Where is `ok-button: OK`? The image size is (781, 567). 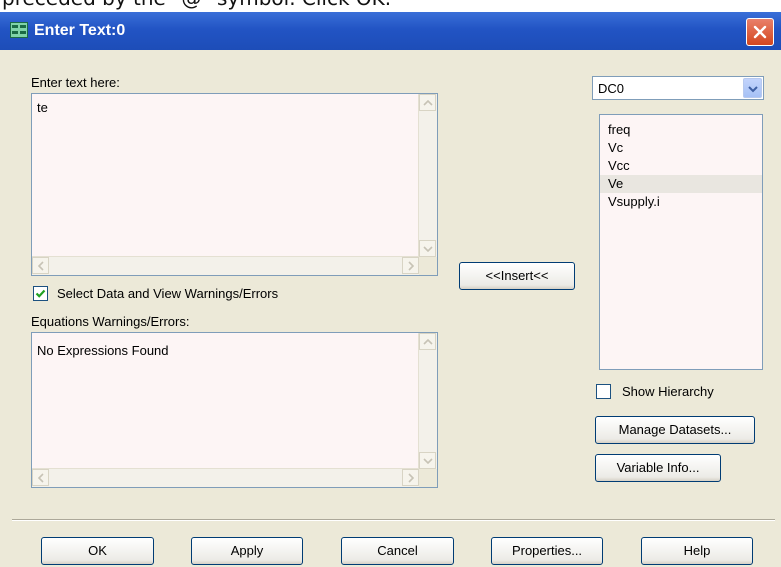
ok-button: OK is located at coordinates (97, 551).